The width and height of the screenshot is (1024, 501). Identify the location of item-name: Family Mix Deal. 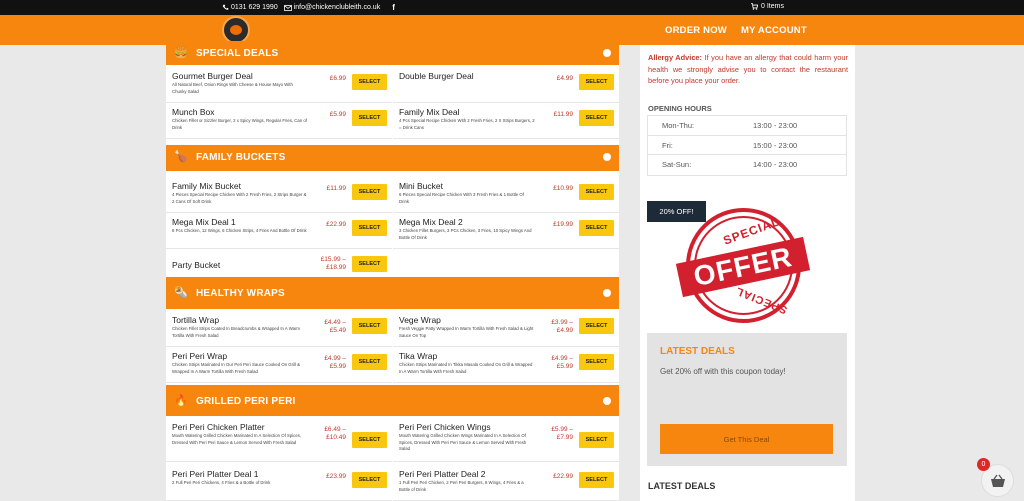
(429, 112).